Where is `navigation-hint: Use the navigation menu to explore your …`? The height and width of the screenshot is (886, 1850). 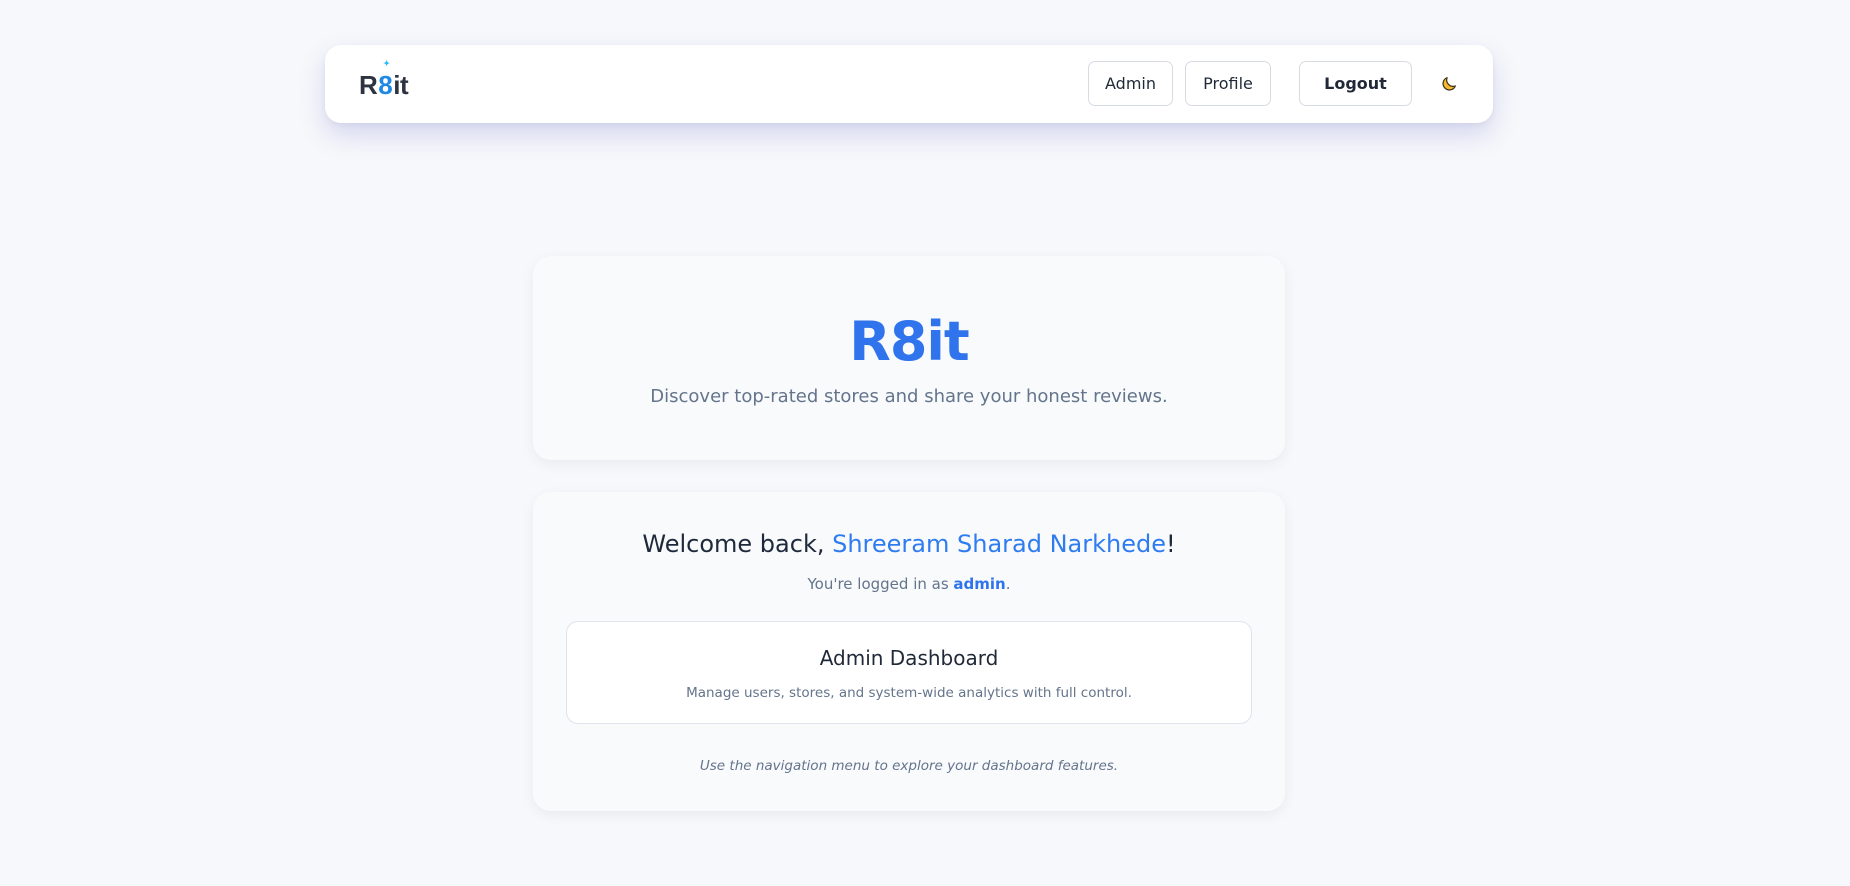 navigation-hint: Use the navigation menu to explore your … is located at coordinates (909, 766).